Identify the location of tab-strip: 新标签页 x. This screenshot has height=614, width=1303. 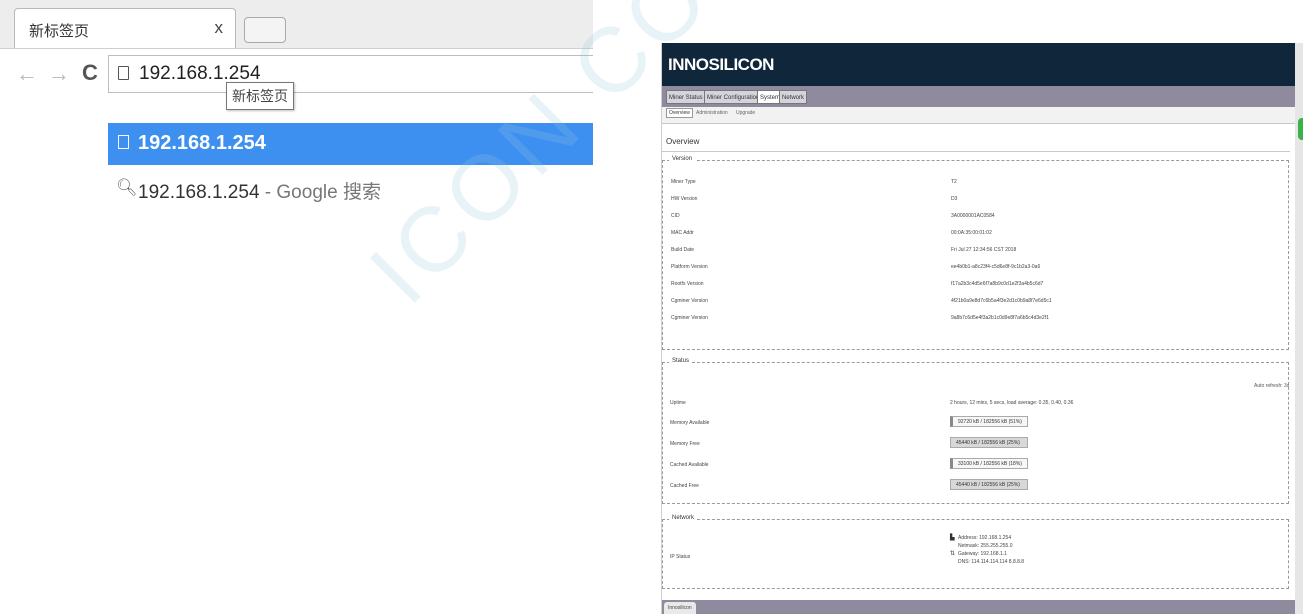
(296, 24).